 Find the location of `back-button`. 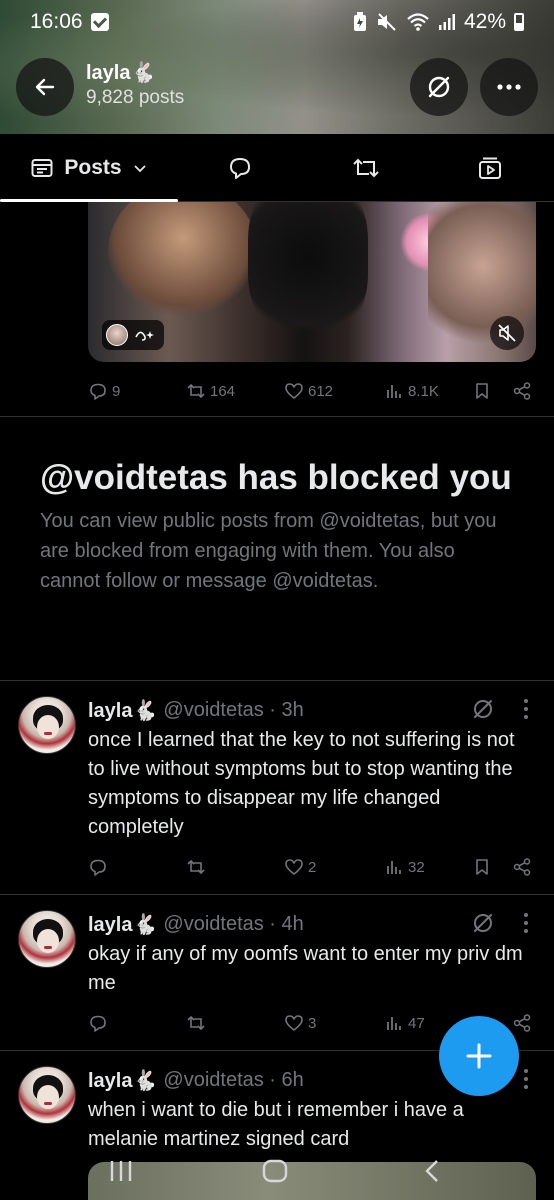

back-button is located at coordinates (45, 87).